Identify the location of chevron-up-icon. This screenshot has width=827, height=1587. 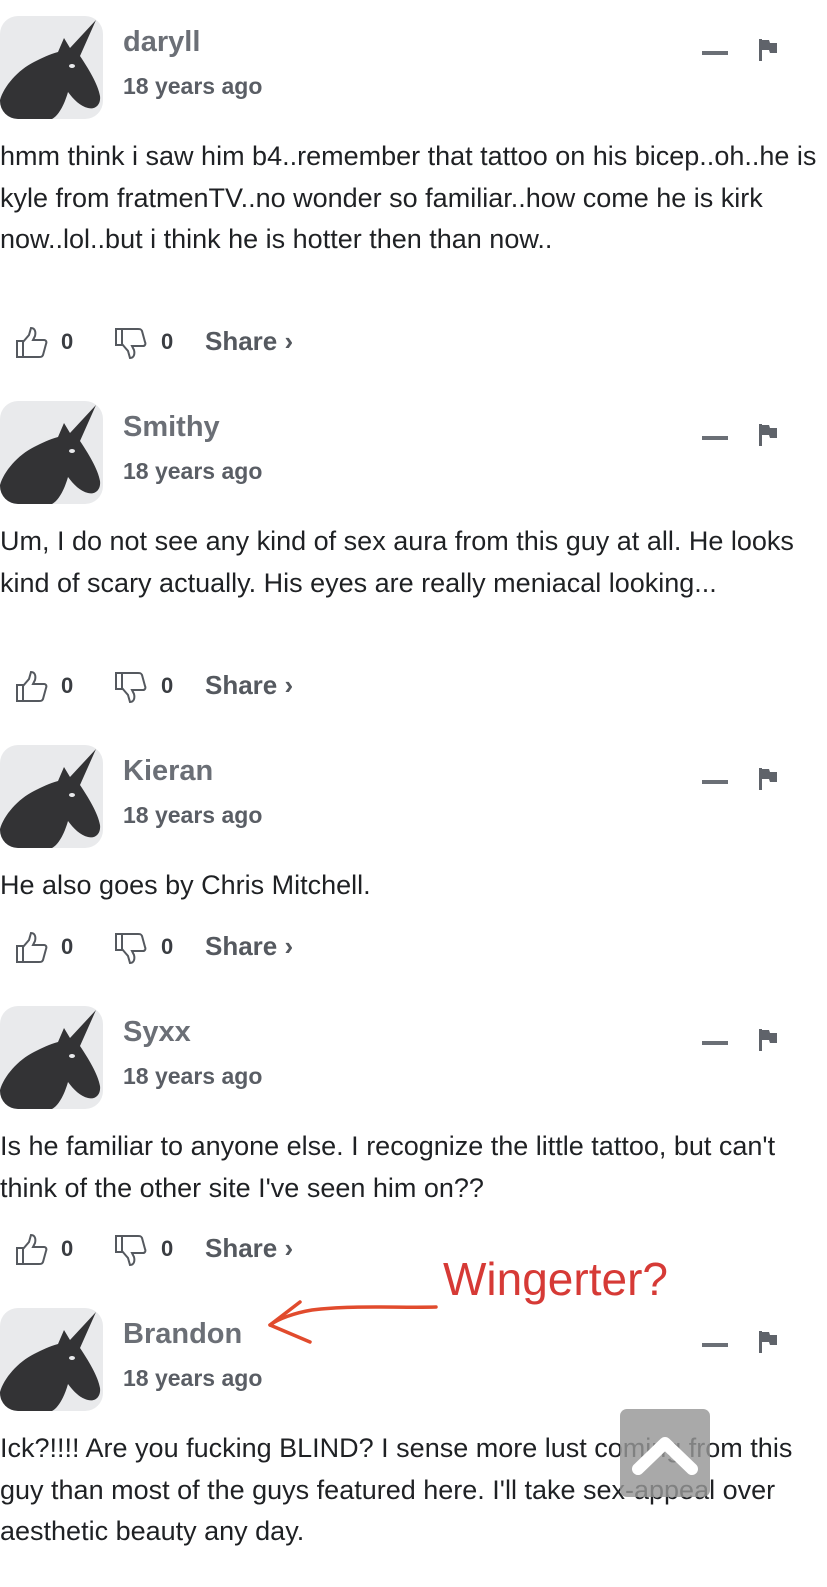
(665, 1456).